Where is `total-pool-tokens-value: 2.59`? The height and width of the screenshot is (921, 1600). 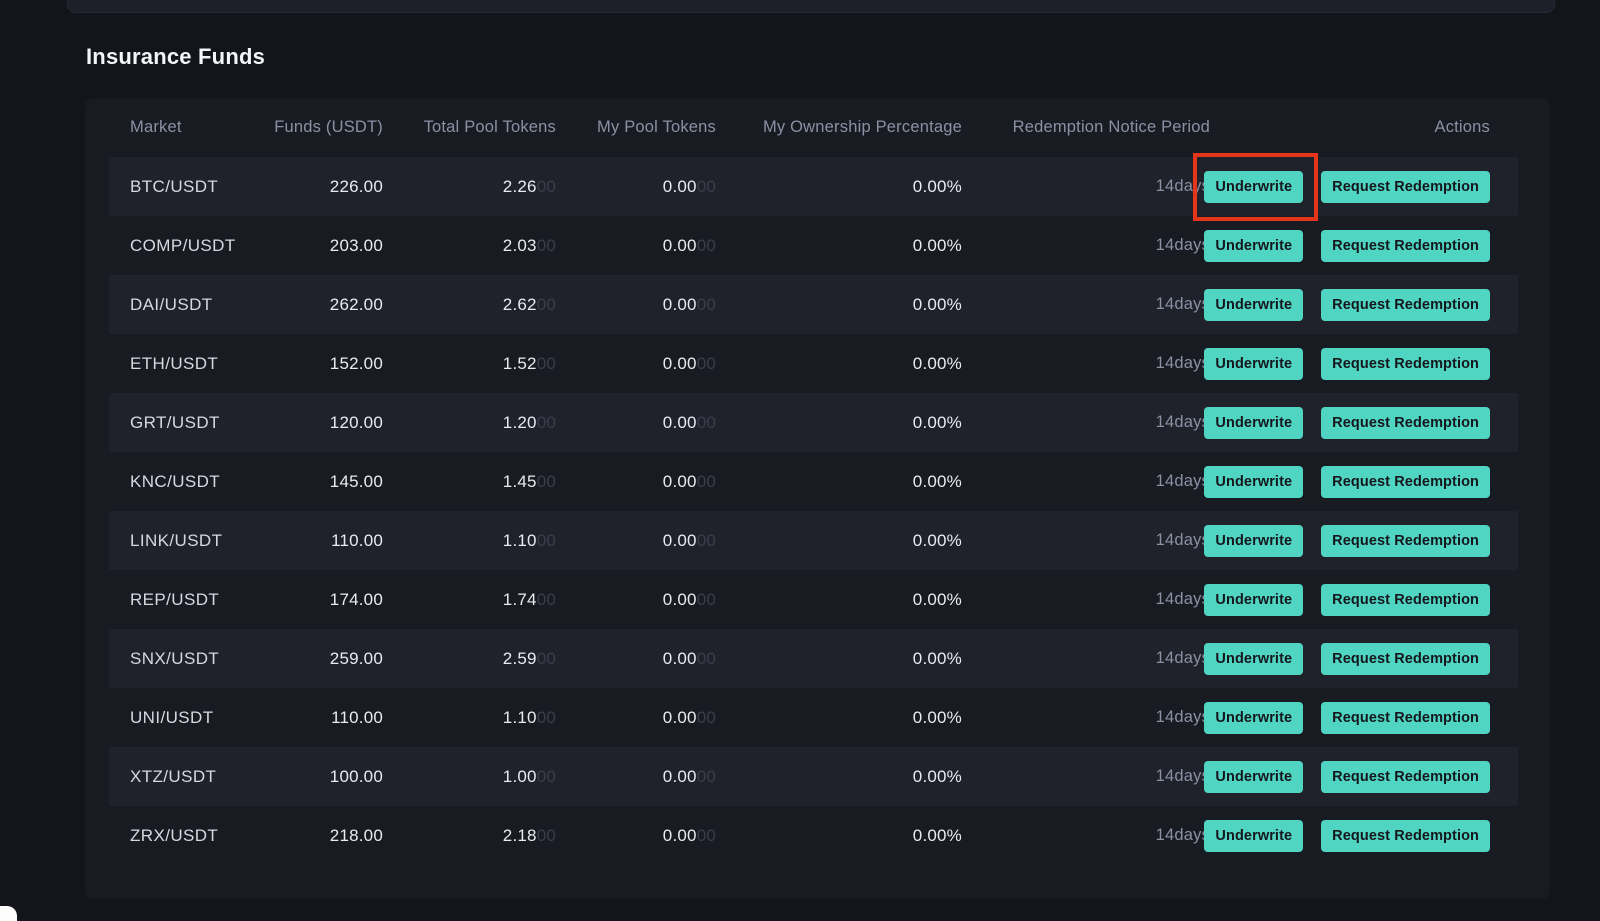 total-pool-tokens-value: 2.59 is located at coordinates (519, 658).